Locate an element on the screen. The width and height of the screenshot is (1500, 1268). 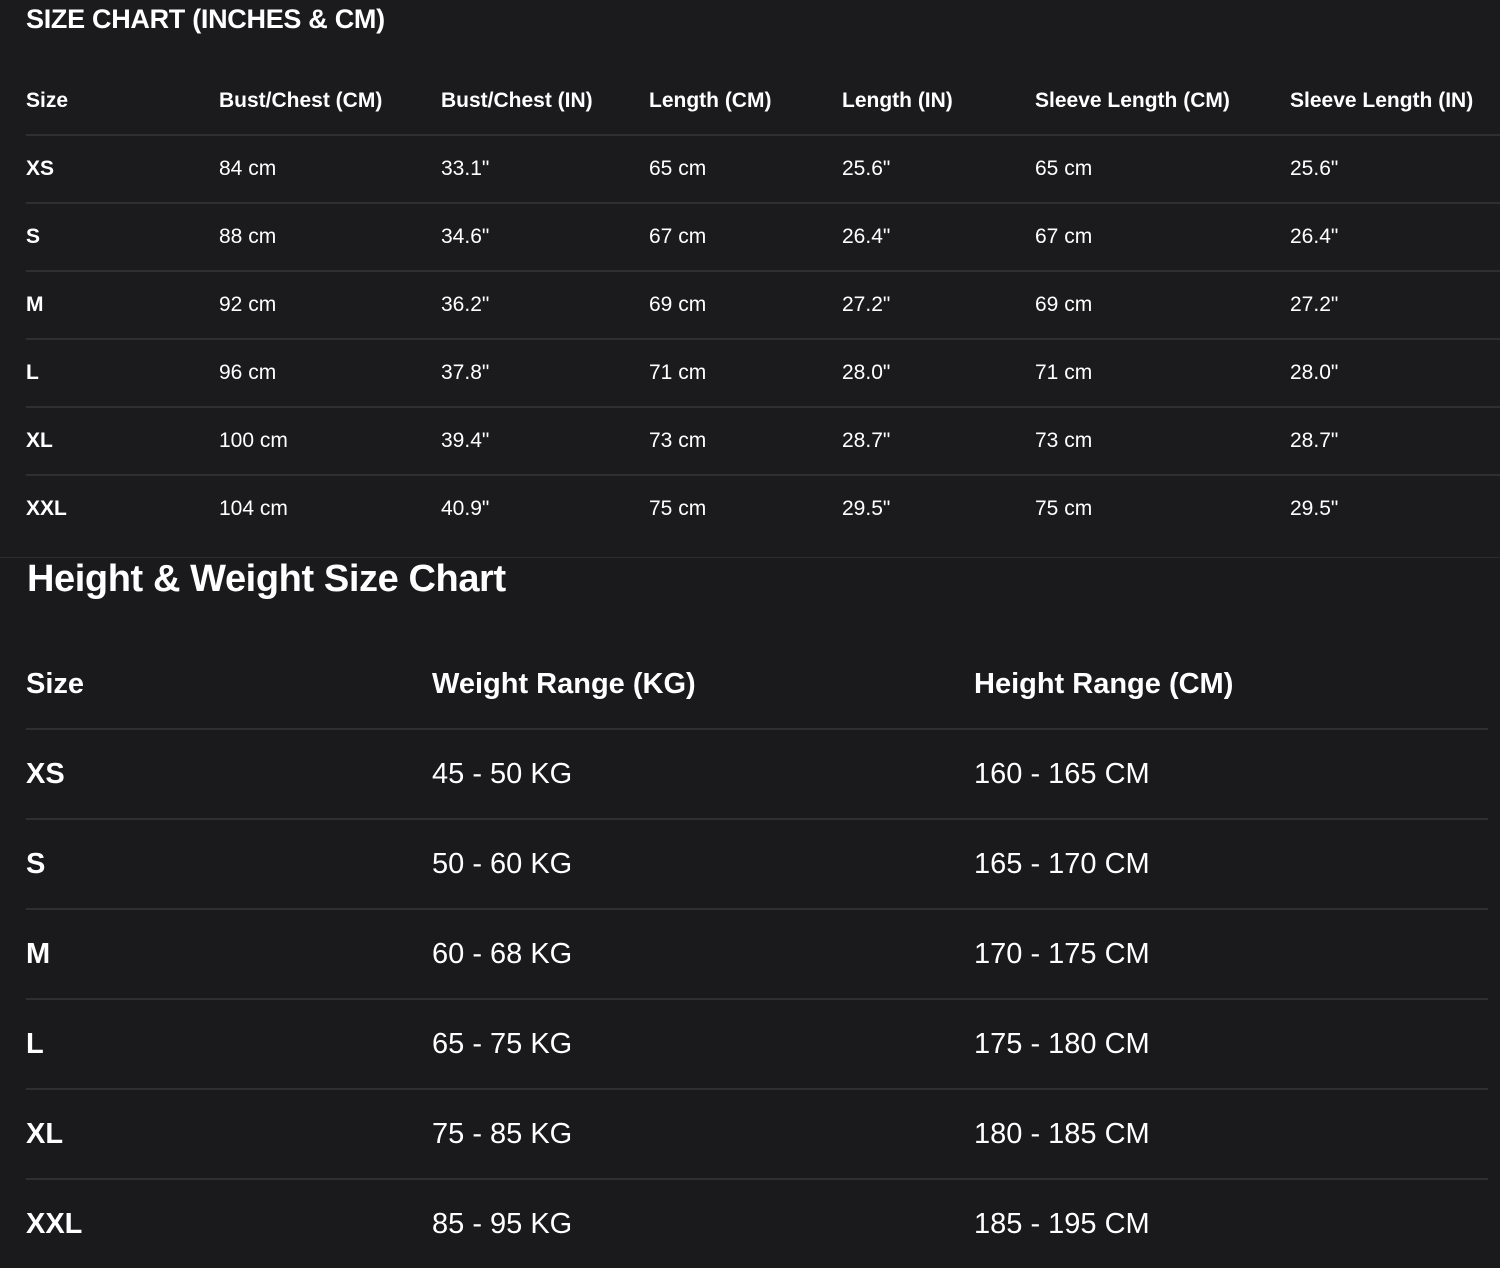
table-cell: 92 cm is located at coordinates (330, 305).